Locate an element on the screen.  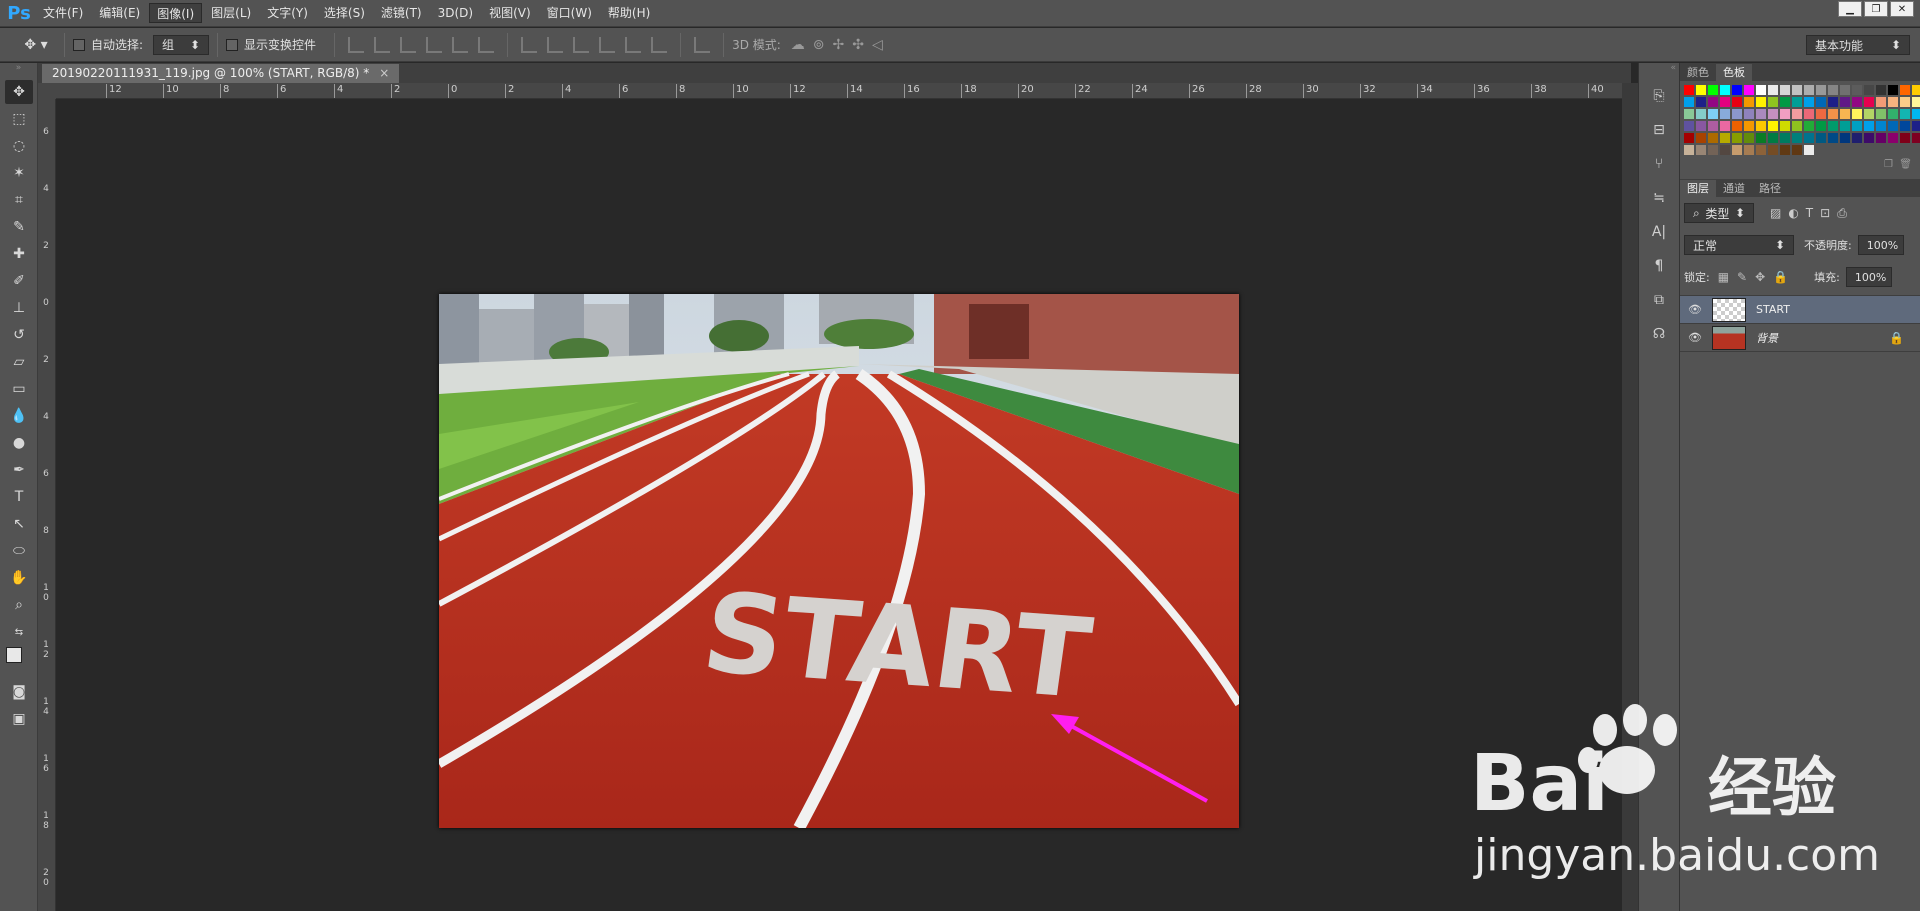
distribute-left-icon is located at coordinates (607, 44).